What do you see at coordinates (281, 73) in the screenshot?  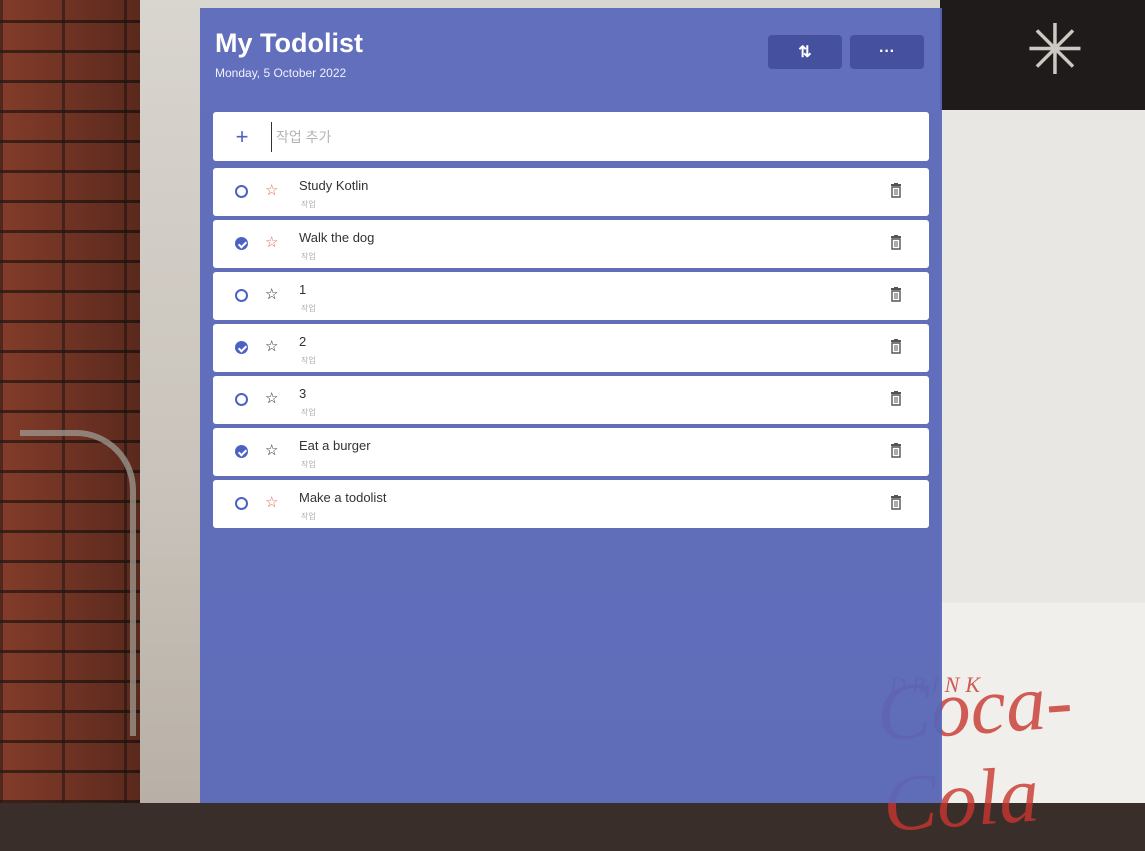 I see `page-date: Monday, 5 October 2022` at bounding box center [281, 73].